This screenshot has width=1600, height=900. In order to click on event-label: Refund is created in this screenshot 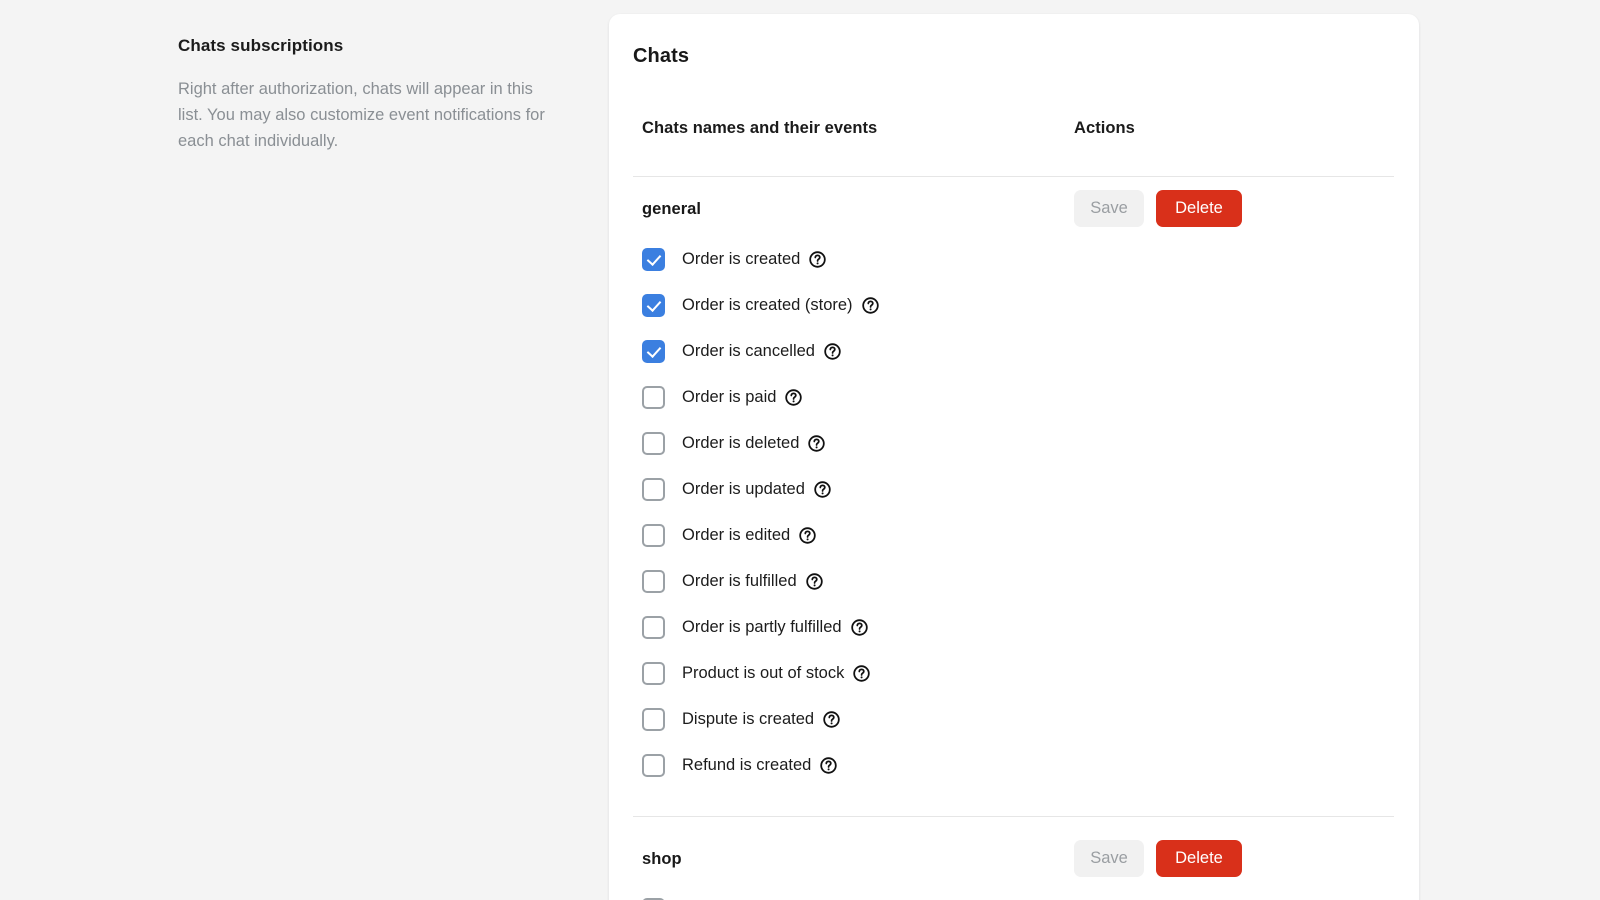, I will do `click(747, 764)`.